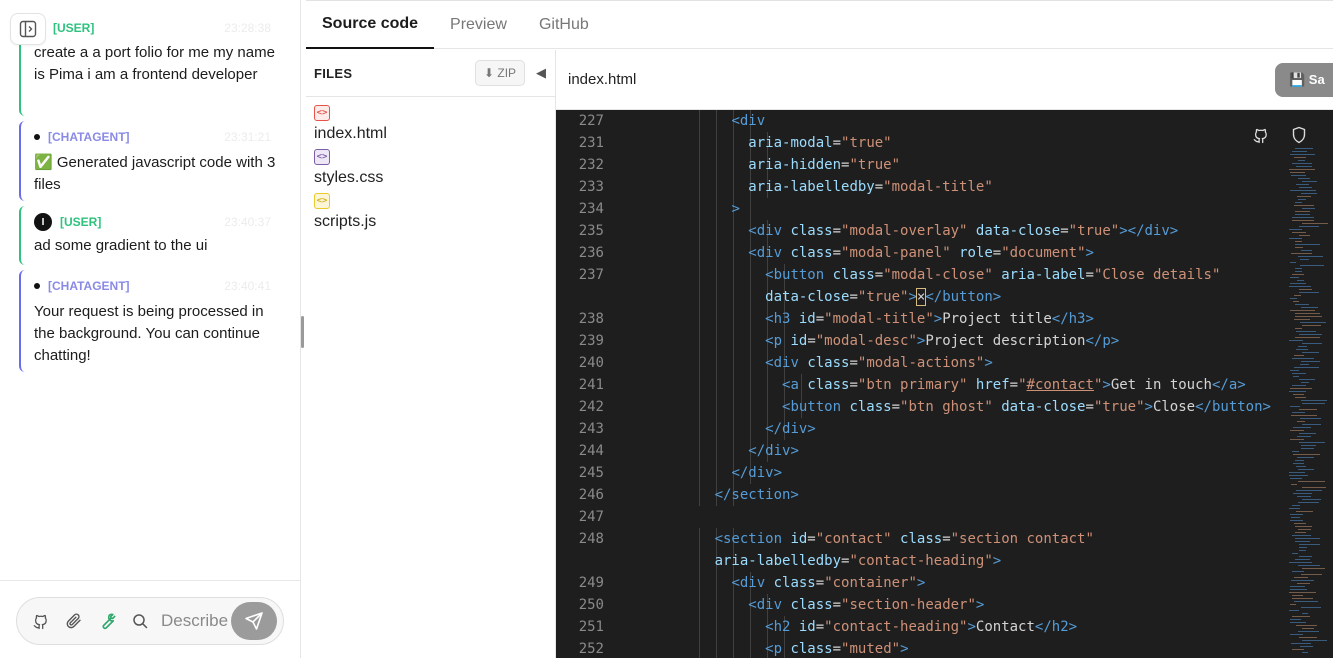 This screenshot has width=1333, height=658. I want to click on message-input, so click(201, 621).